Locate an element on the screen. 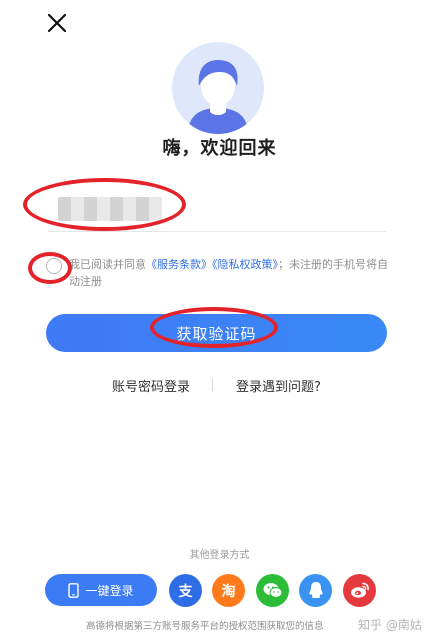 The height and width of the screenshot is (643, 439). wechat-login-button is located at coordinates (272, 590).